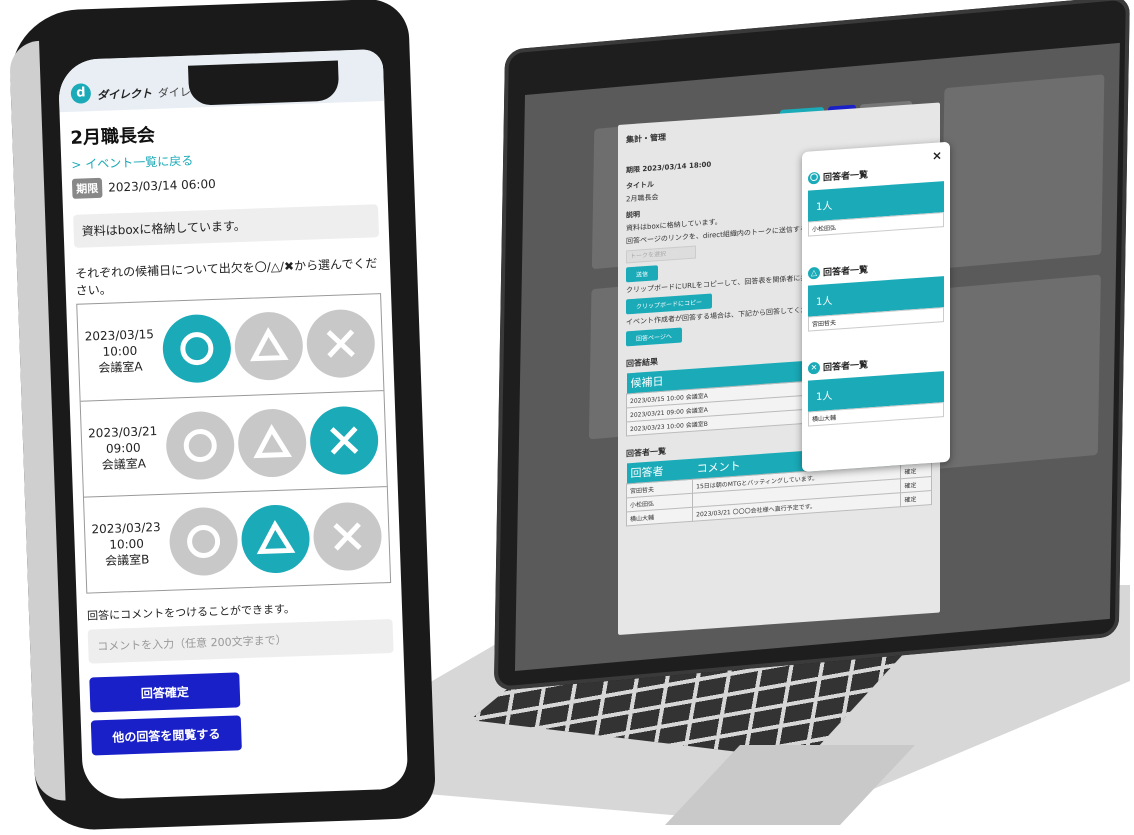 This screenshot has height=835, width=1134. What do you see at coordinates (654, 337) in the screenshot?
I see `answer-page-button: 回答ページへ` at bounding box center [654, 337].